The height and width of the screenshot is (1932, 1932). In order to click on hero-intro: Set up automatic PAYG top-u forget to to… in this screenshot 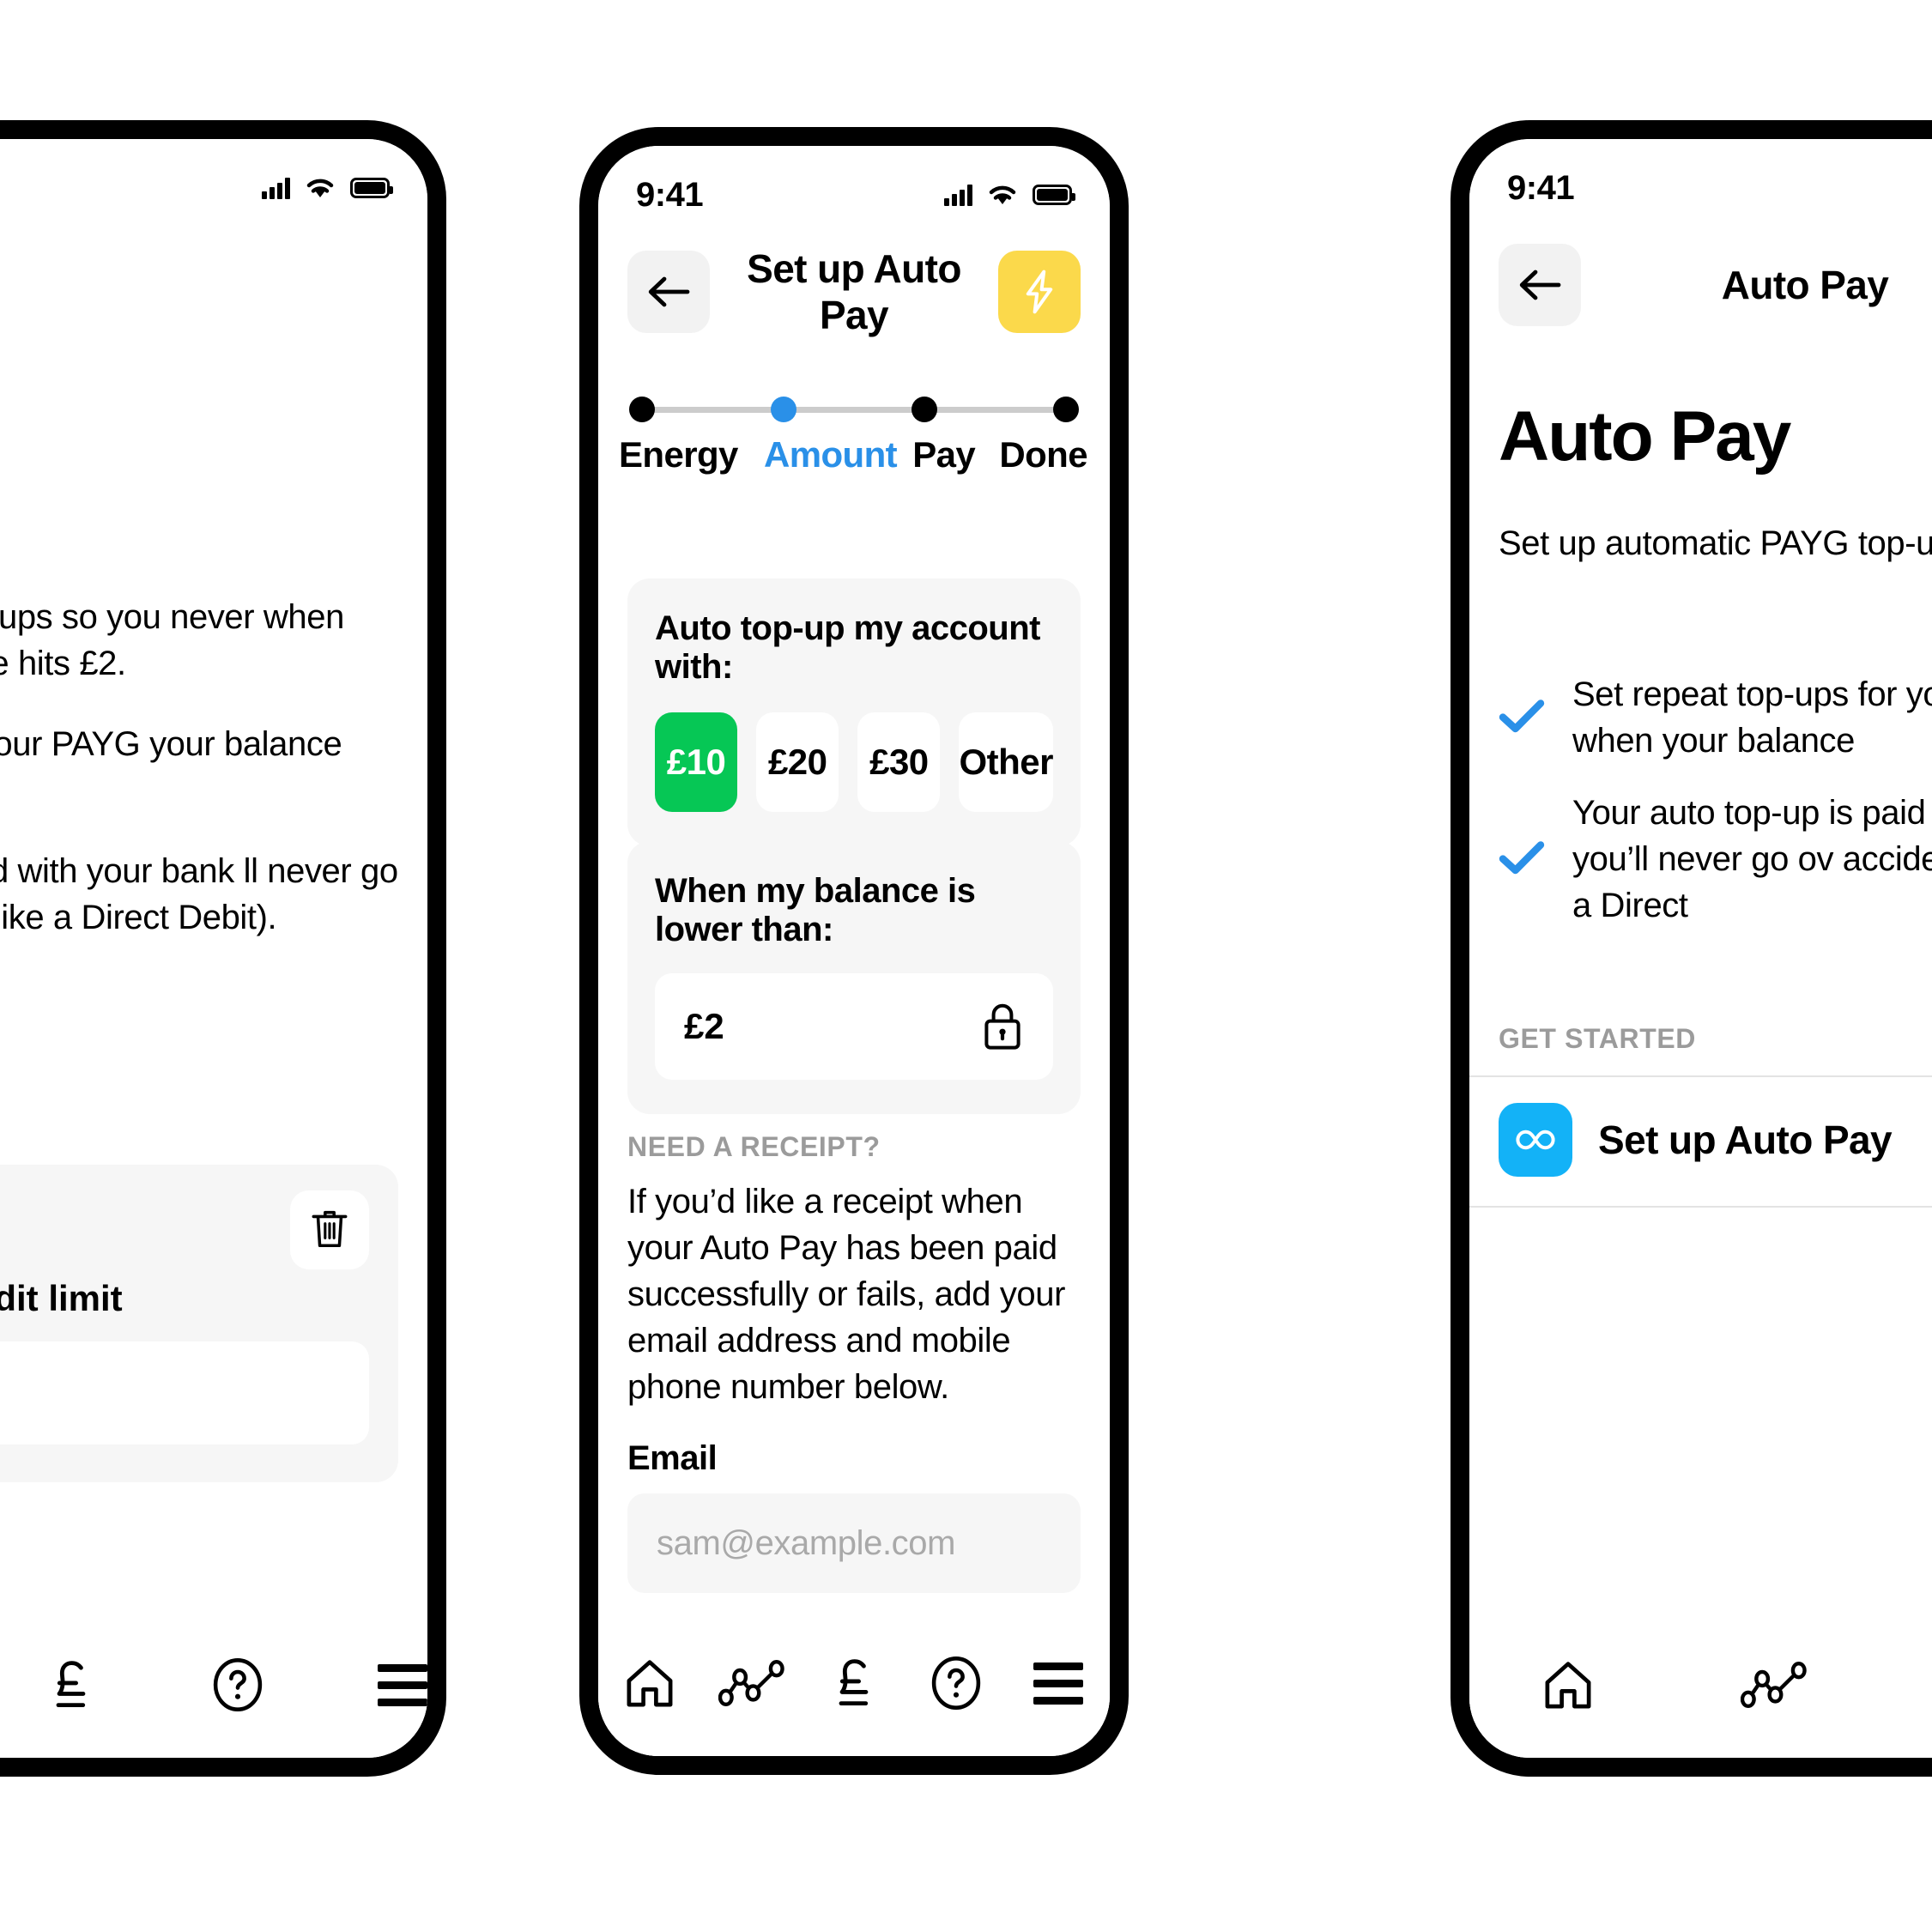, I will do `click(1716, 543)`.